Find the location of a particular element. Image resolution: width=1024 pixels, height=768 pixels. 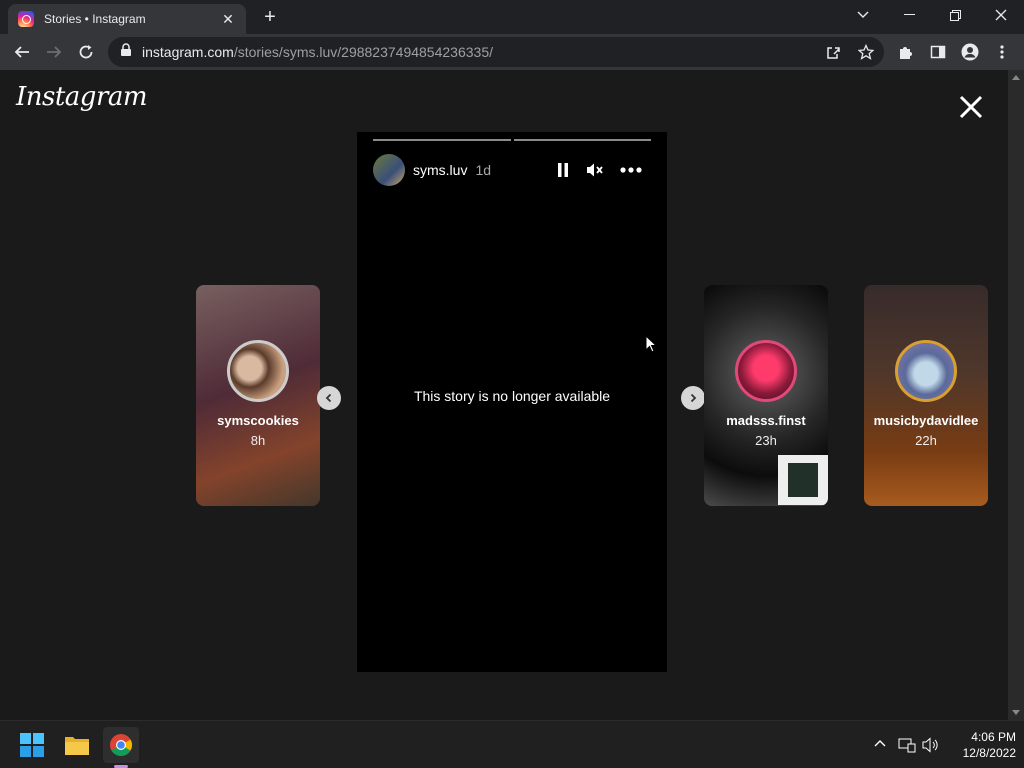

muted-speaker-icon is located at coordinates (595, 170).